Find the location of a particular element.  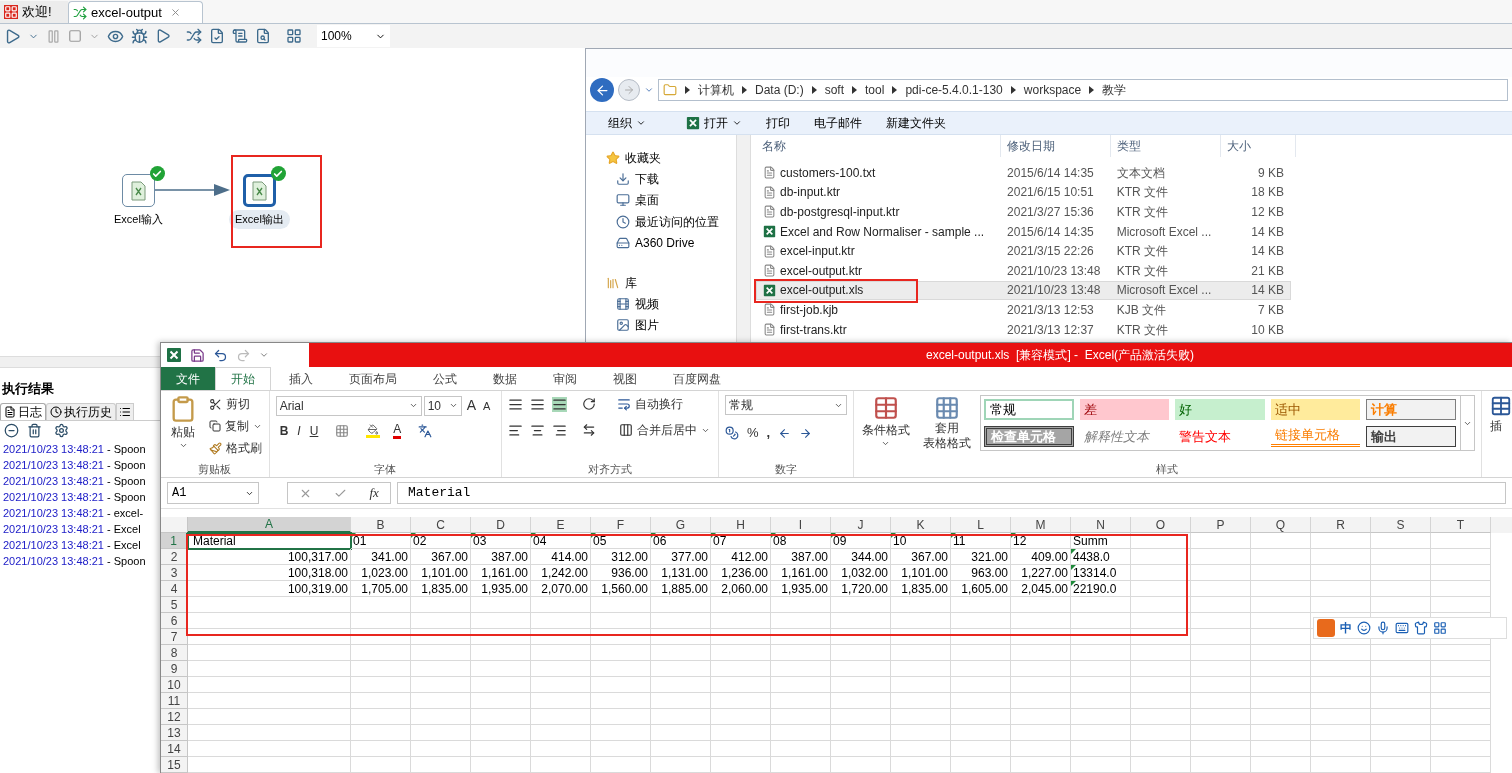

grow-font-button: A is located at coordinates (471, 406).